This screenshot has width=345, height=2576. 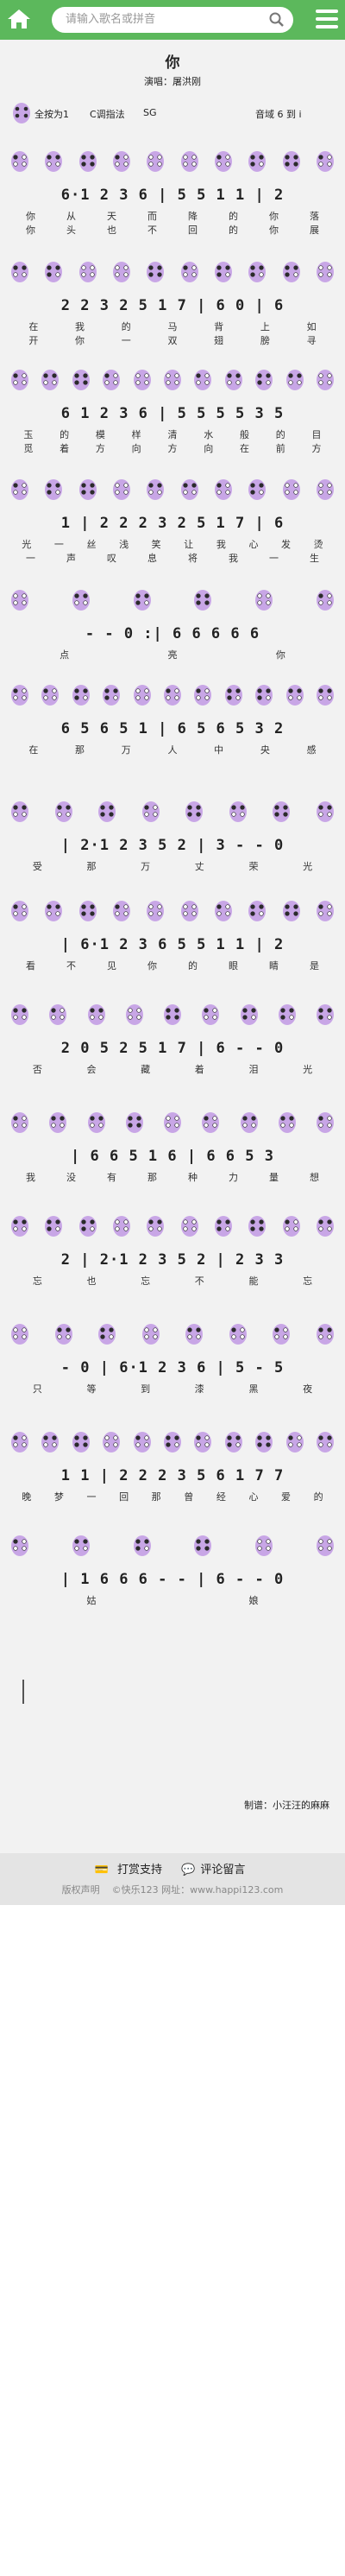 What do you see at coordinates (327, 19) in the screenshot?
I see `menu-icon` at bounding box center [327, 19].